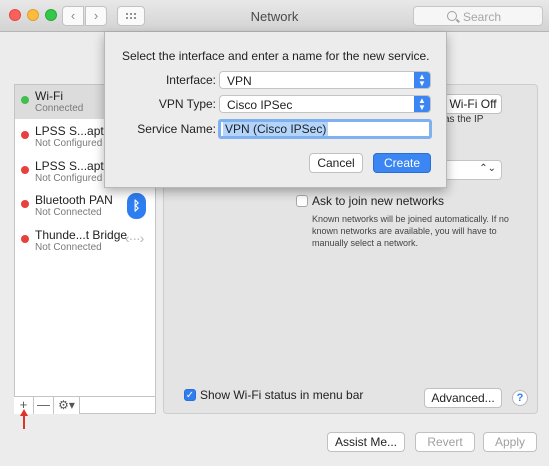 Image resolution: width=549 pixels, height=466 pixels. What do you see at coordinates (378, 201) in the screenshot?
I see `ask-join-label: Ask to join new networks` at bounding box center [378, 201].